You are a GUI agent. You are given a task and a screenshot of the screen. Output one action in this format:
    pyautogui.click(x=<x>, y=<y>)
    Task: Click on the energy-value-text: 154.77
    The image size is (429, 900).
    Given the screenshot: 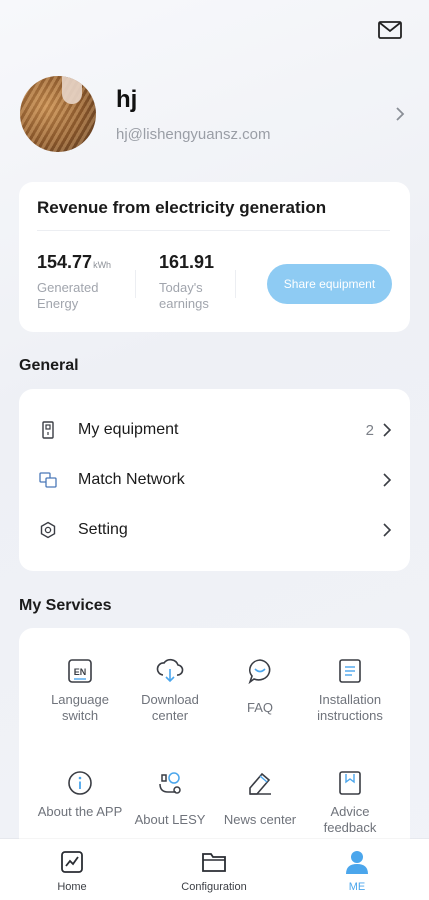 What is the action you would take?
    pyautogui.click(x=65, y=262)
    